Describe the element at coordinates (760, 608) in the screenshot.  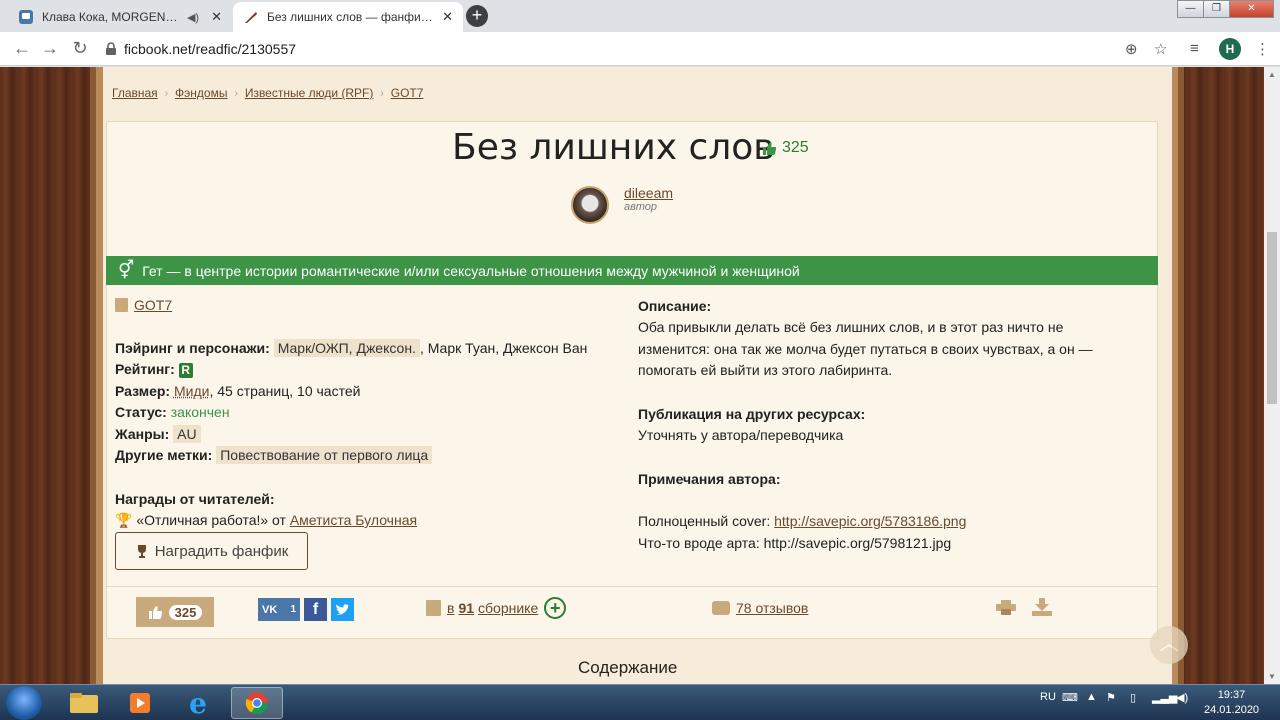
I see `reviews-link: 78 отзывов` at that location.